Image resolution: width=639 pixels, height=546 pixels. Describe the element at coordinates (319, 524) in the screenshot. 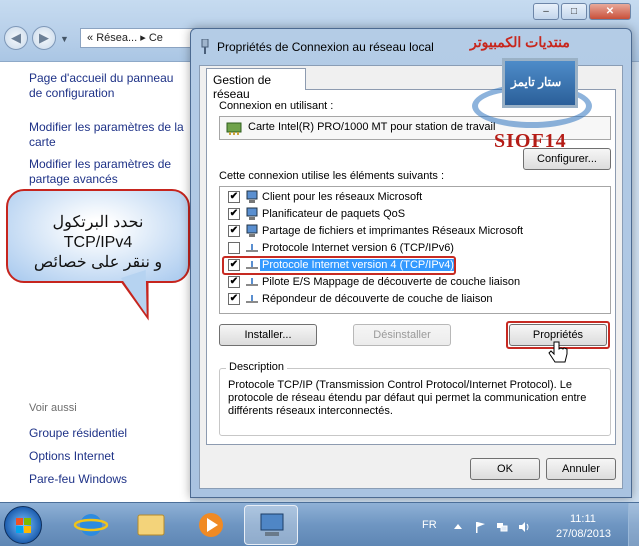

I see `taskbar: FR 11:11 27/08/2013` at that location.